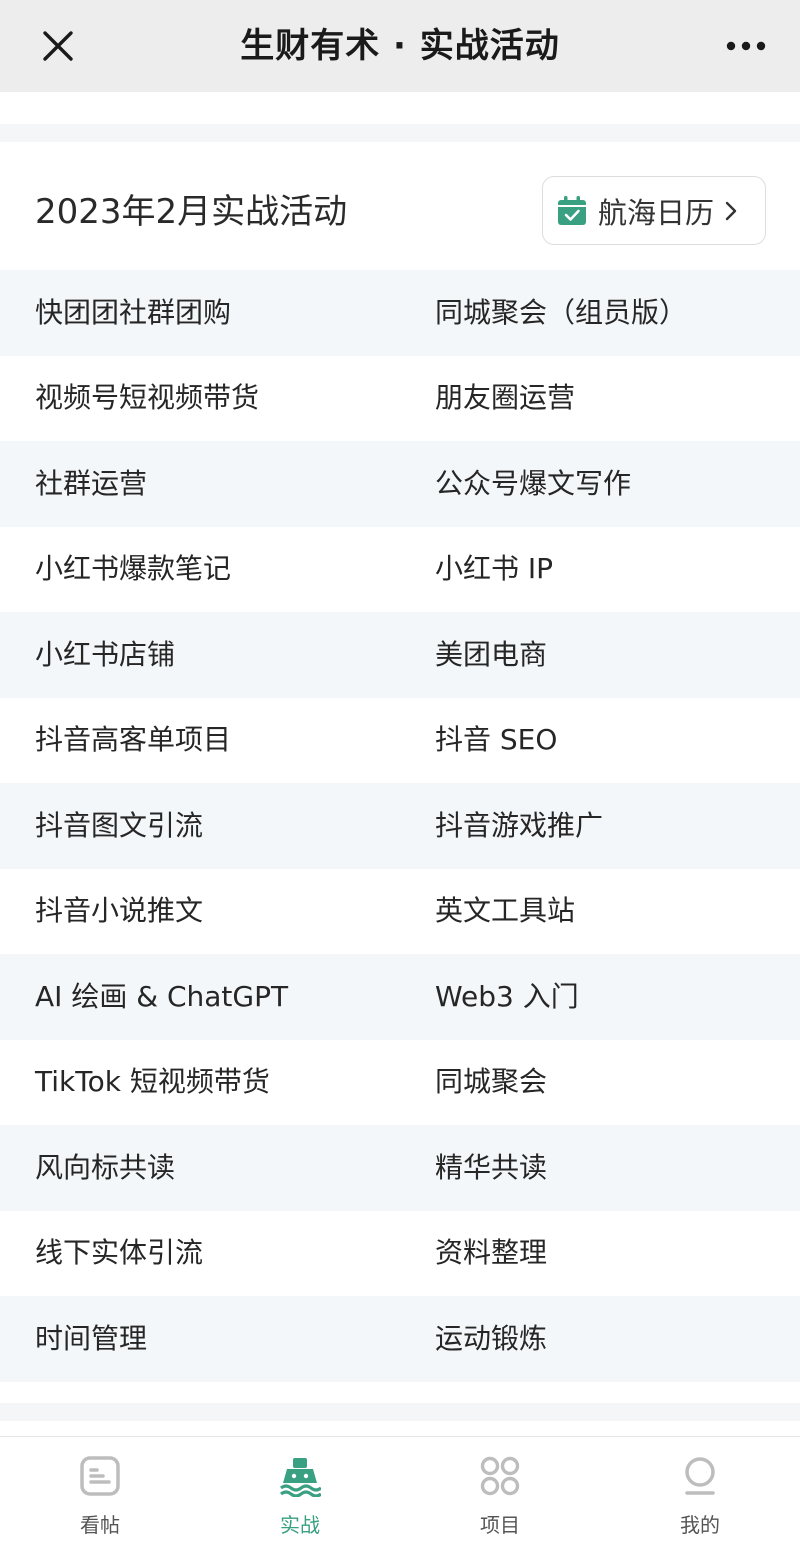 The height and width of the screenshot is (1557, 800). I want to click on more-button, so click(746, 46).